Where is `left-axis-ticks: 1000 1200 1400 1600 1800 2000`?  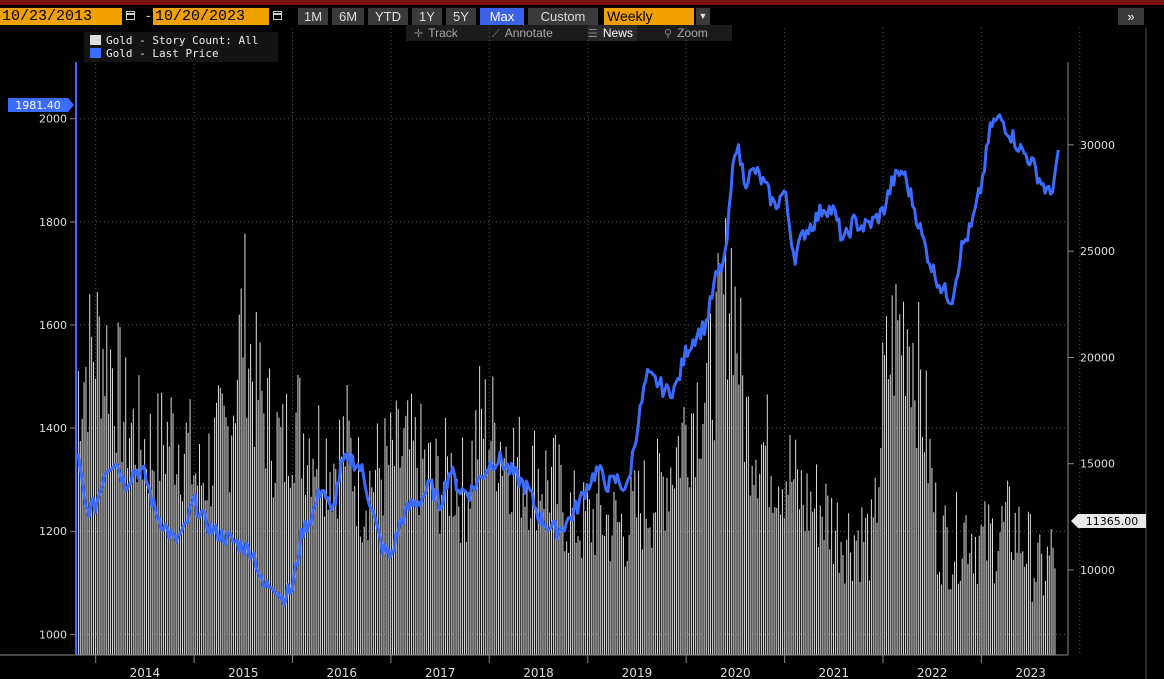 left-axis-ticks: 1000 1200 1400 1600 1800 2000 is located at coordinates (57, 377).